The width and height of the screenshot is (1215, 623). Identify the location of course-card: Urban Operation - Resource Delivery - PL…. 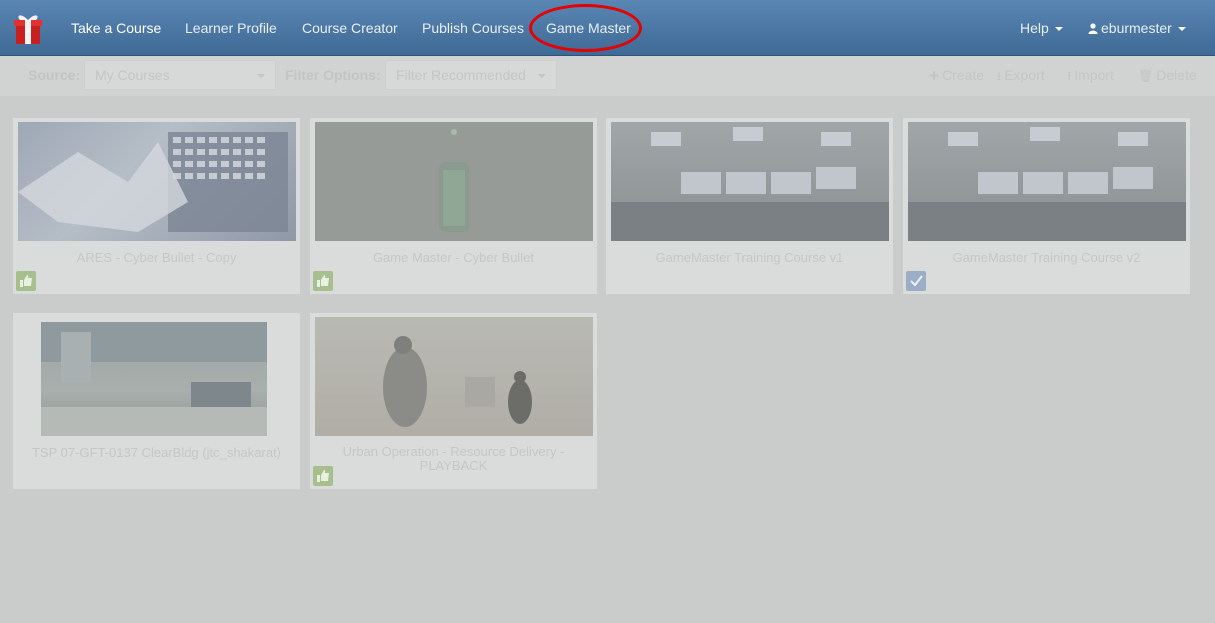
(453, 401).